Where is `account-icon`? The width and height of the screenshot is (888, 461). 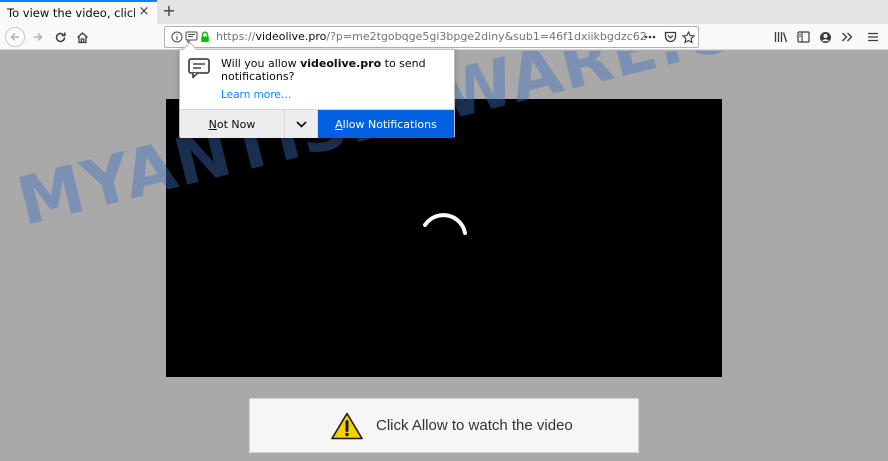
account-icon is located at coordinates (825, 37).